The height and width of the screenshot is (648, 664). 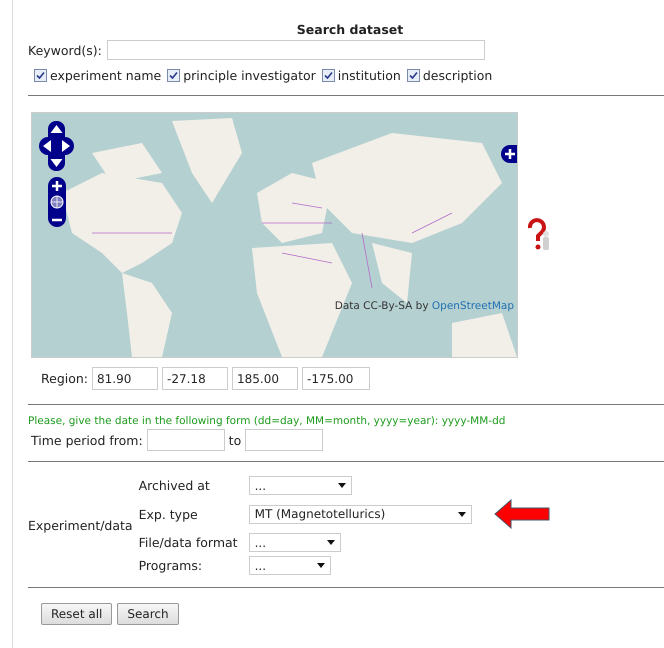 What do you see at coordinates (284, 440) in the screenshot?
I see `date-to-input` at bounding box center [284, 440].